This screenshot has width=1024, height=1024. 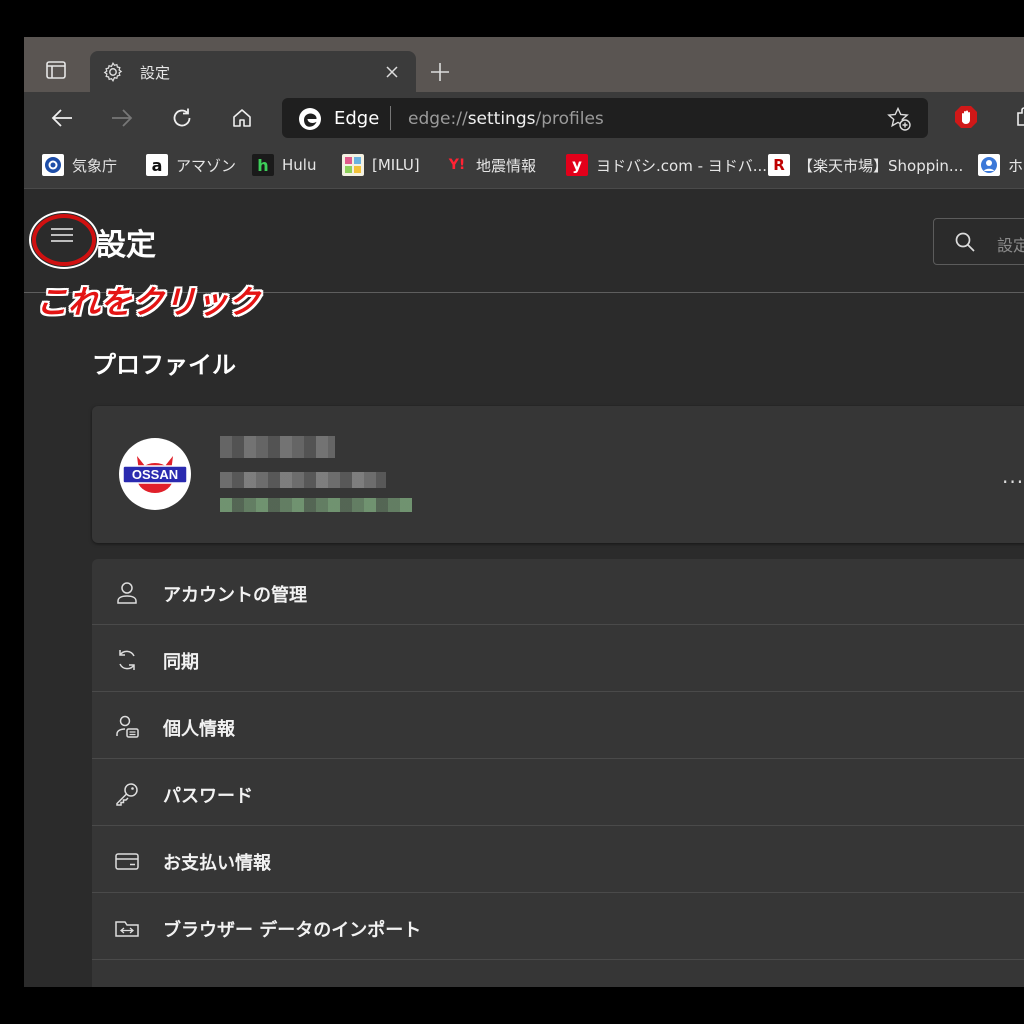 What do you see at coordinates (1016, 165) in the screenshot?
I see `favorite-label: ホ` at bounding box center [1016, 165].